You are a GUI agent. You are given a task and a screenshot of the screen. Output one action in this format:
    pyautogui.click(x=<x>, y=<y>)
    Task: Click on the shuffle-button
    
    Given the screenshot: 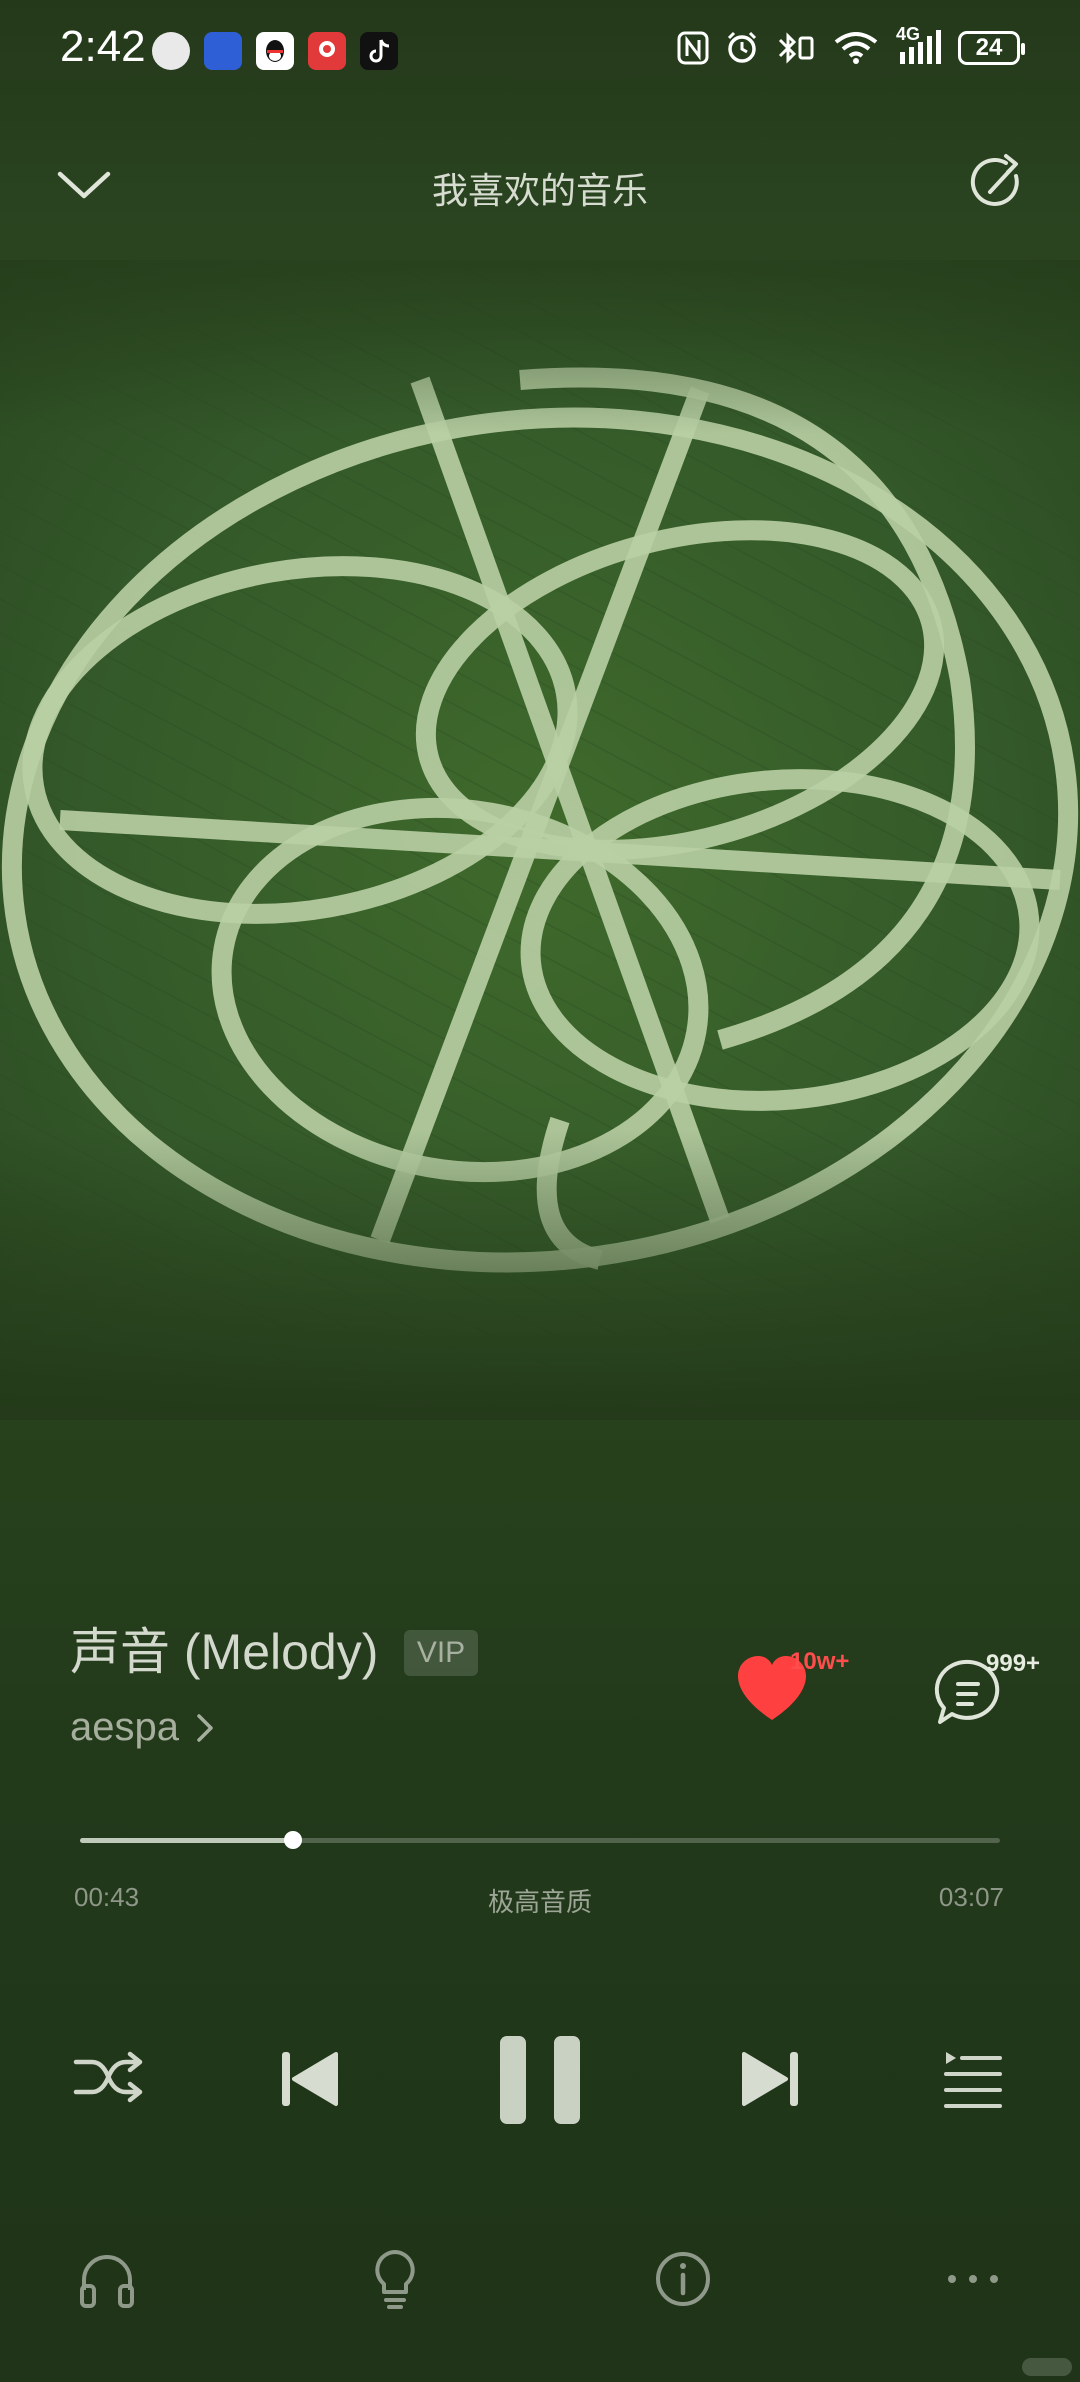 What is the action you would take?
    pyautogui.click(x=109, y=2079)
    